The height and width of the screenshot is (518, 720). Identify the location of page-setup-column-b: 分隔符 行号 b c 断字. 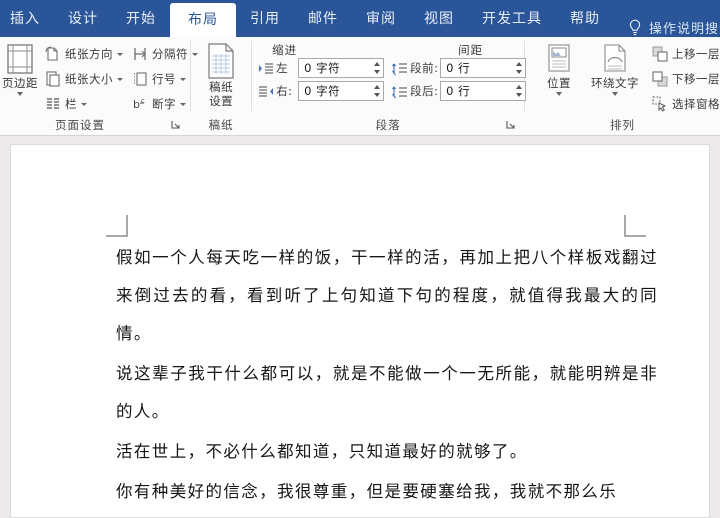
(164, 77).